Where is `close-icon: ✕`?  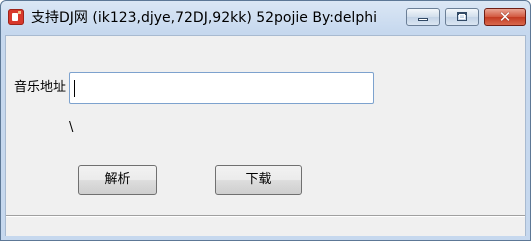 close-icon: ✕ is located at coordinates (505, 17).